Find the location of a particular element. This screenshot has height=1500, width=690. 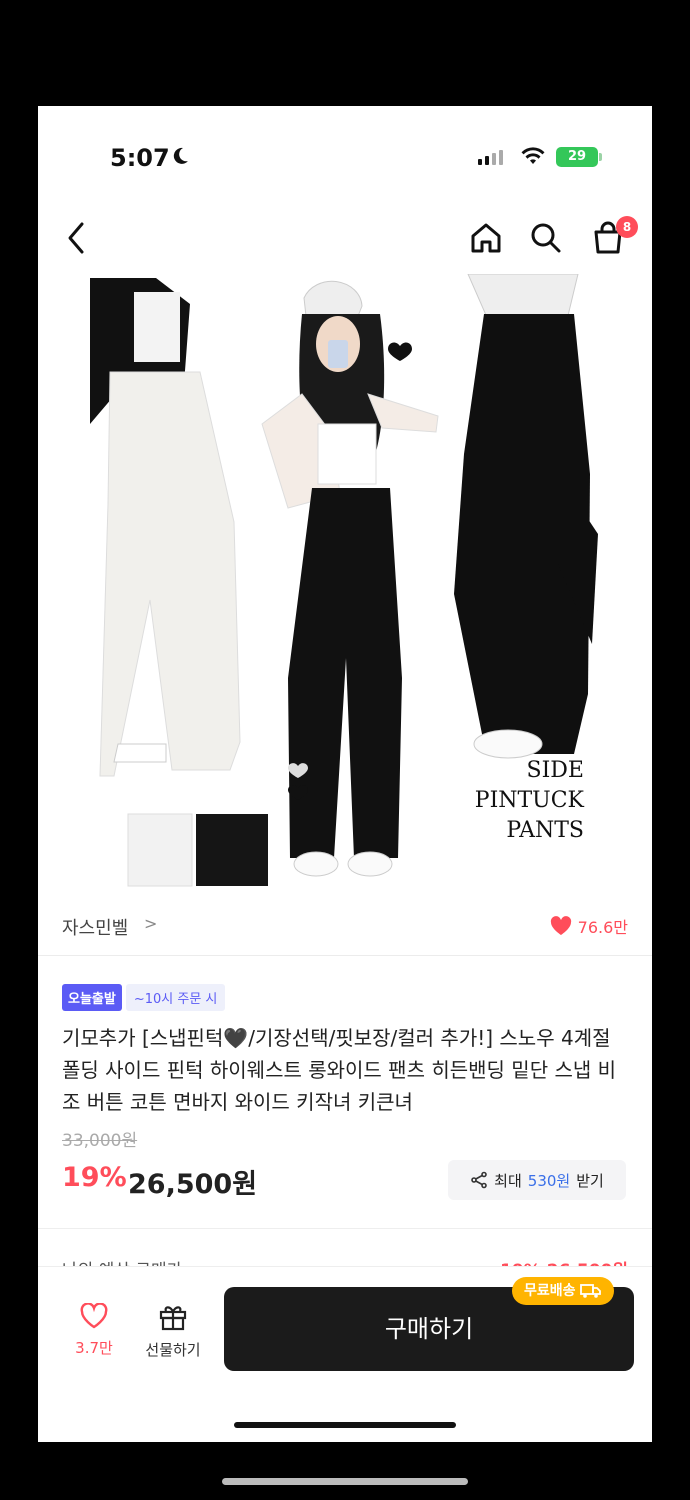

moon-icon is located at coordinates (180, 155).